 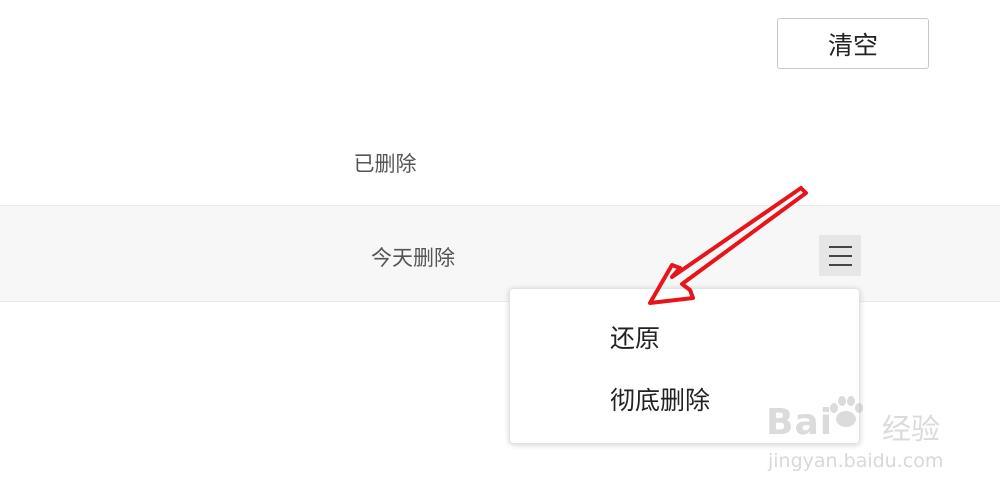 I want to click on menu-item-delete-permanently: 彻底删除, so click(x=660, y=399).